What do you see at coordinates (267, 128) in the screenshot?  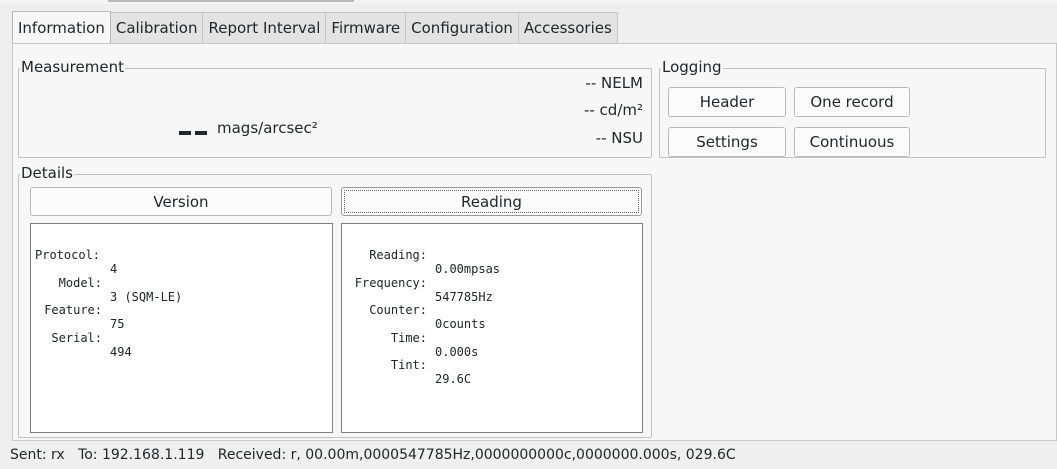 I see `magnitude-unit-label: mags/arcsec²` at bounding box center [267, 128].